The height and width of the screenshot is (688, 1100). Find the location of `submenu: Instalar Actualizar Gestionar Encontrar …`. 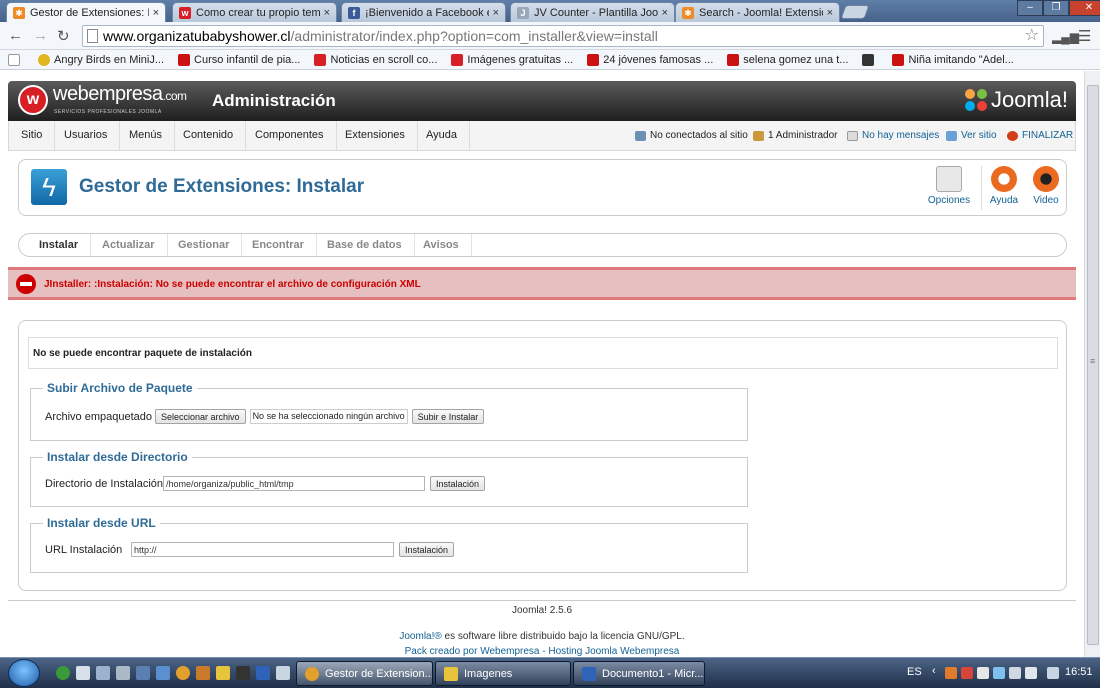

submenu: Instalar Actualizar Gestionar Encontrar … is located at coordinates (542, 245).